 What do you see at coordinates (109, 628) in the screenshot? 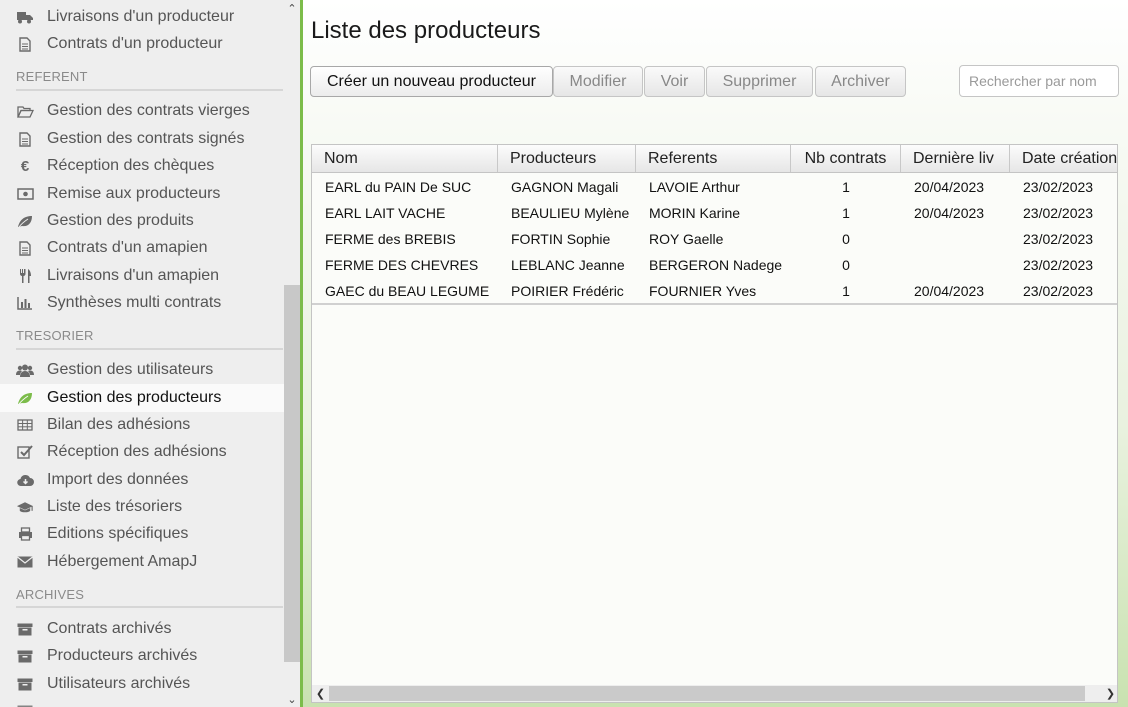
I see `menu-item-label: Contrats archivés` at bounding box center [109, 628].